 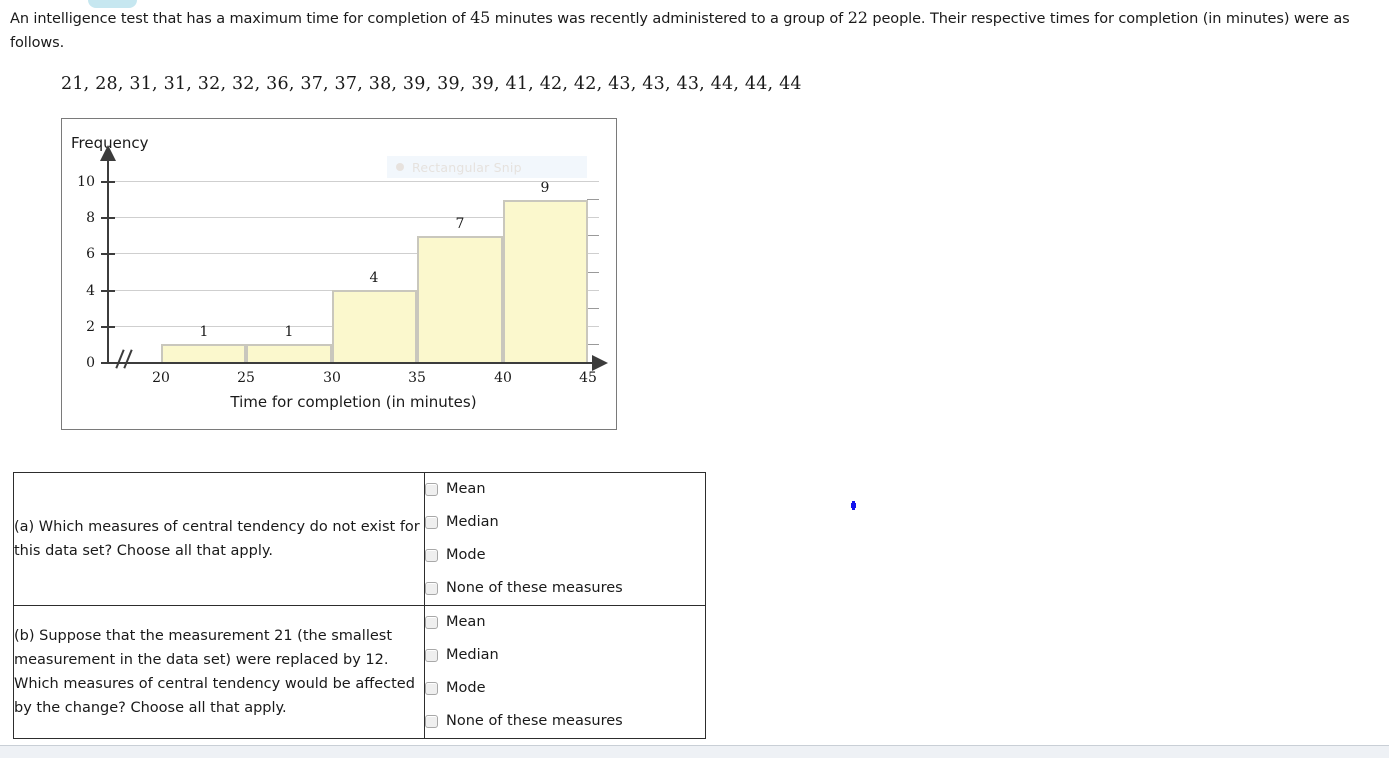 What do you see at coordinates (332, 378) in the screenshot?
I see `xtick-label-30: 30` at bounding box center [332, 378].